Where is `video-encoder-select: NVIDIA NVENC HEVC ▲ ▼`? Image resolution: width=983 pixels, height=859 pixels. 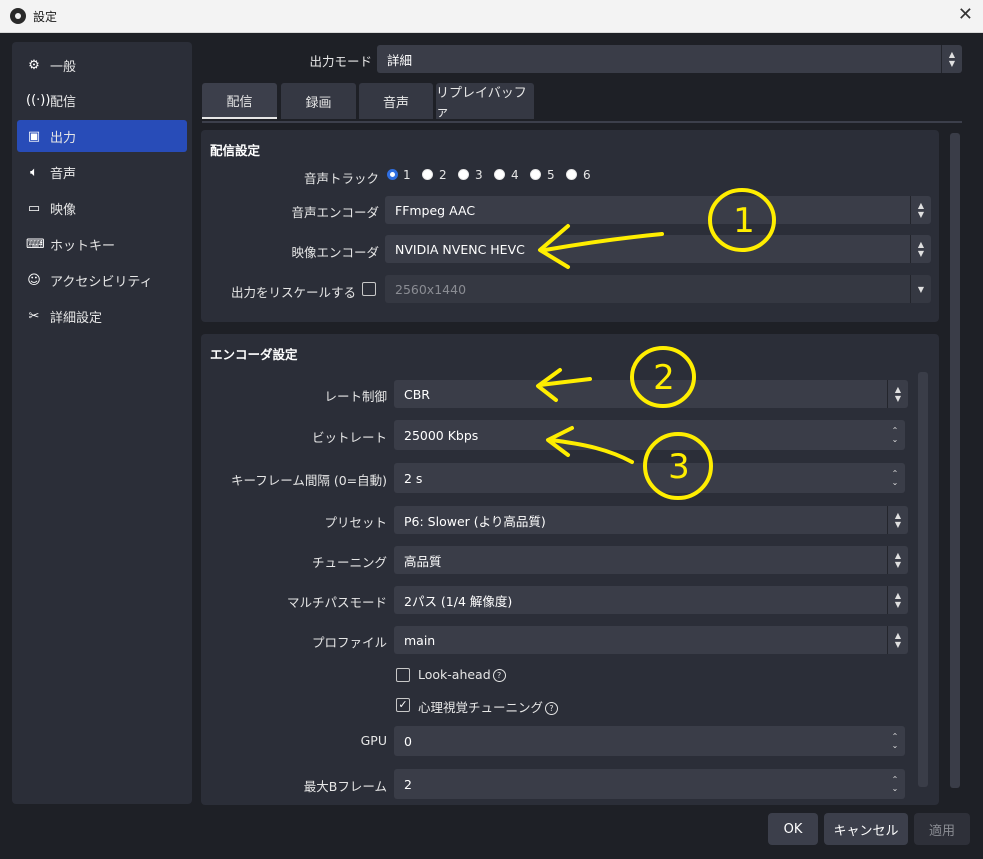 video-encoder-select: NVIDIA NVENC HEVC ▲ ▼ is located at coordinates (658, 249).